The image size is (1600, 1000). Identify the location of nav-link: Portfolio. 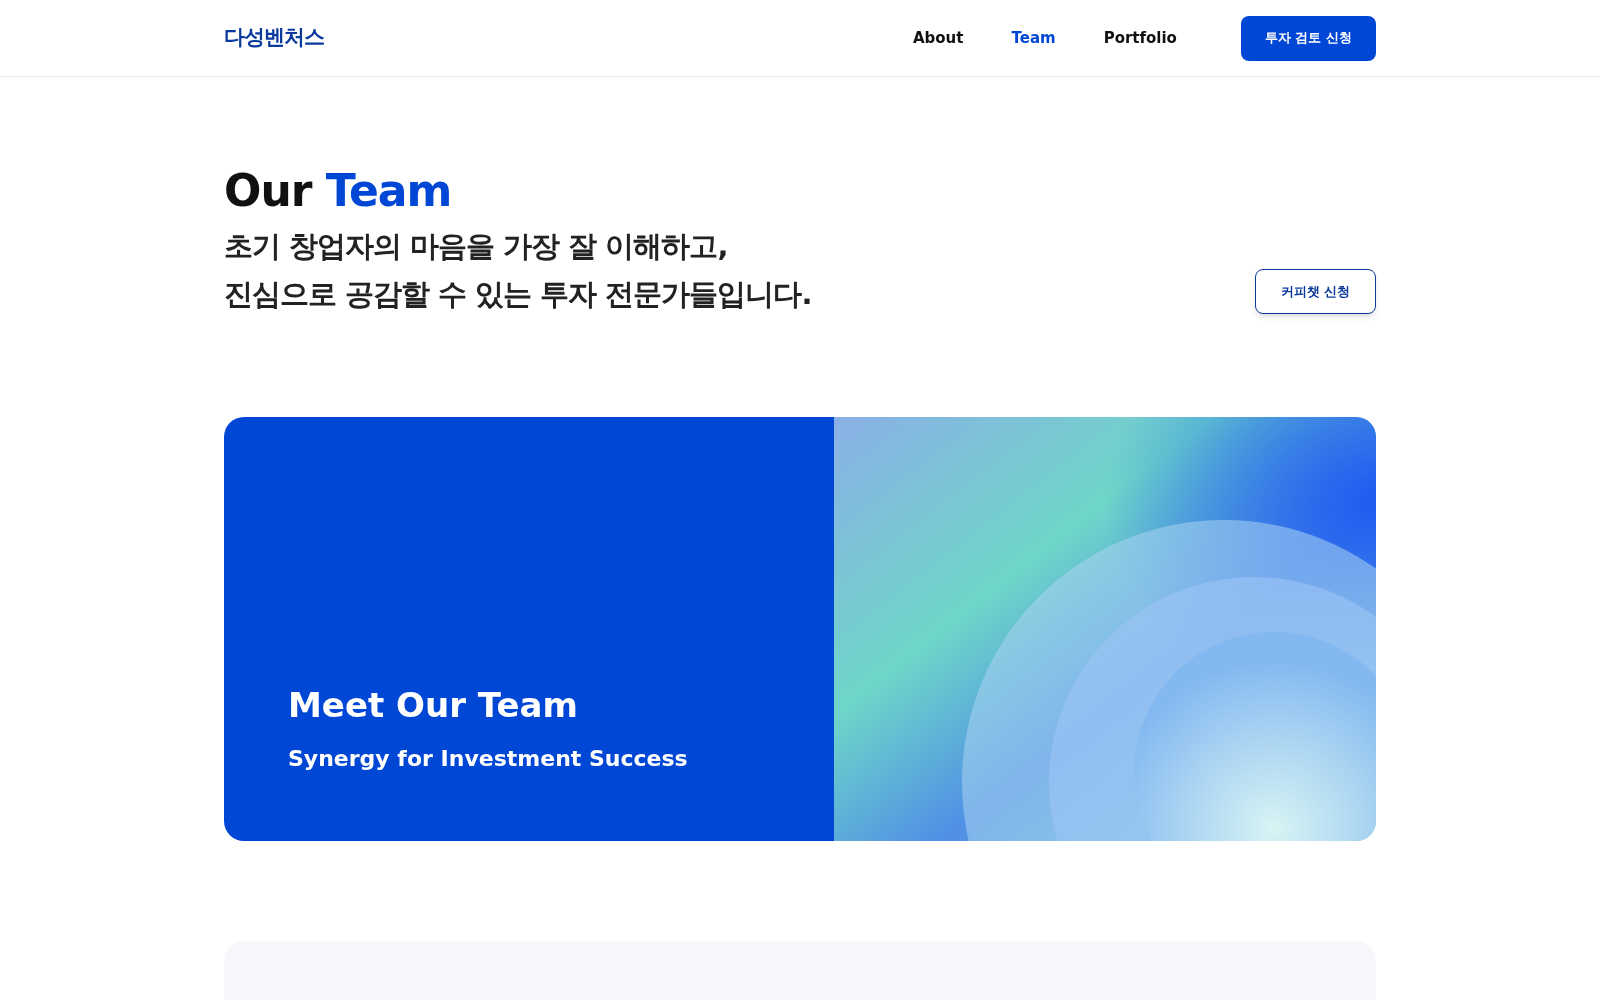
(1140, 38).